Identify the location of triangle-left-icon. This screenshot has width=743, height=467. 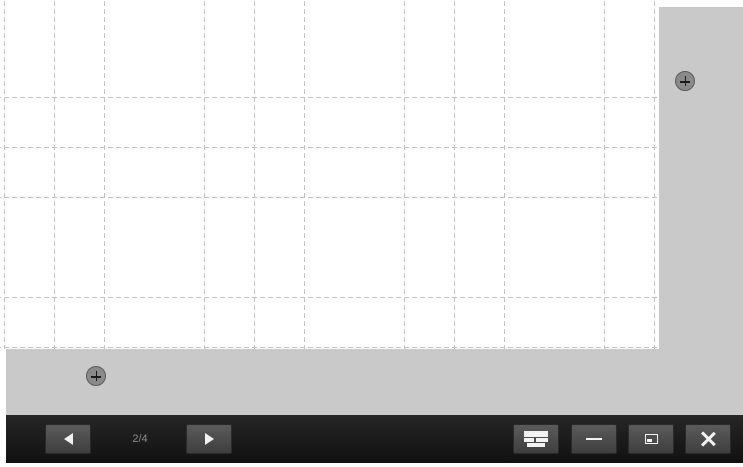
(68, 439).